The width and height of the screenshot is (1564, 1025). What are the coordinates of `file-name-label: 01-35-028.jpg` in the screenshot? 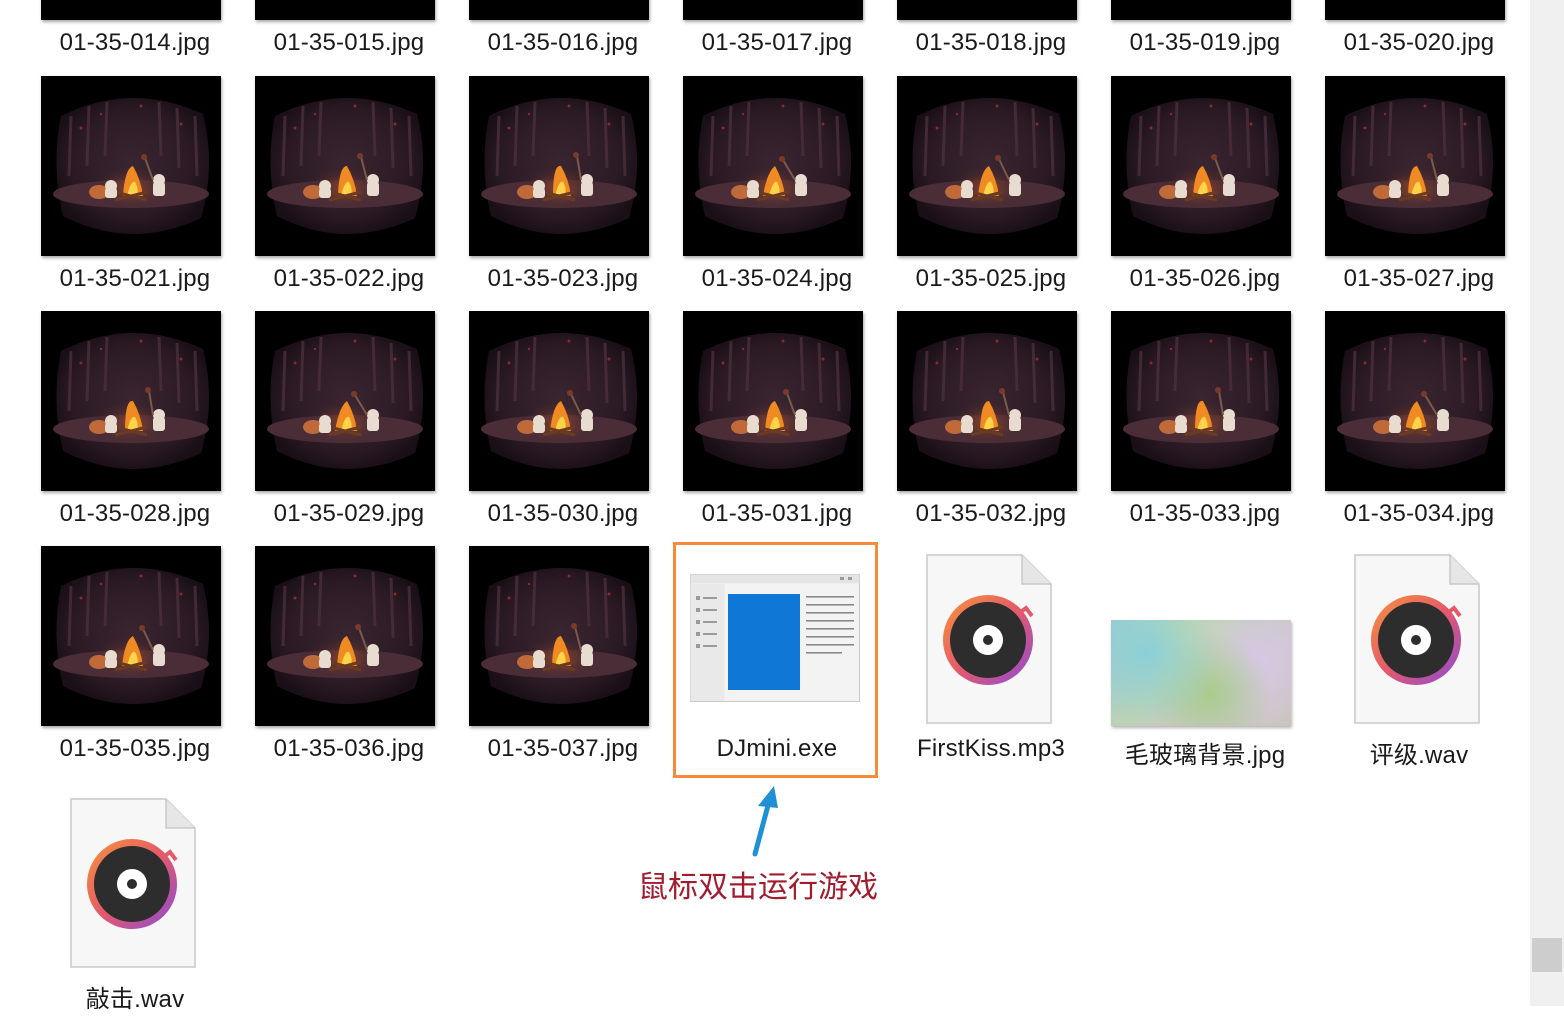 It's located at (135, 513).